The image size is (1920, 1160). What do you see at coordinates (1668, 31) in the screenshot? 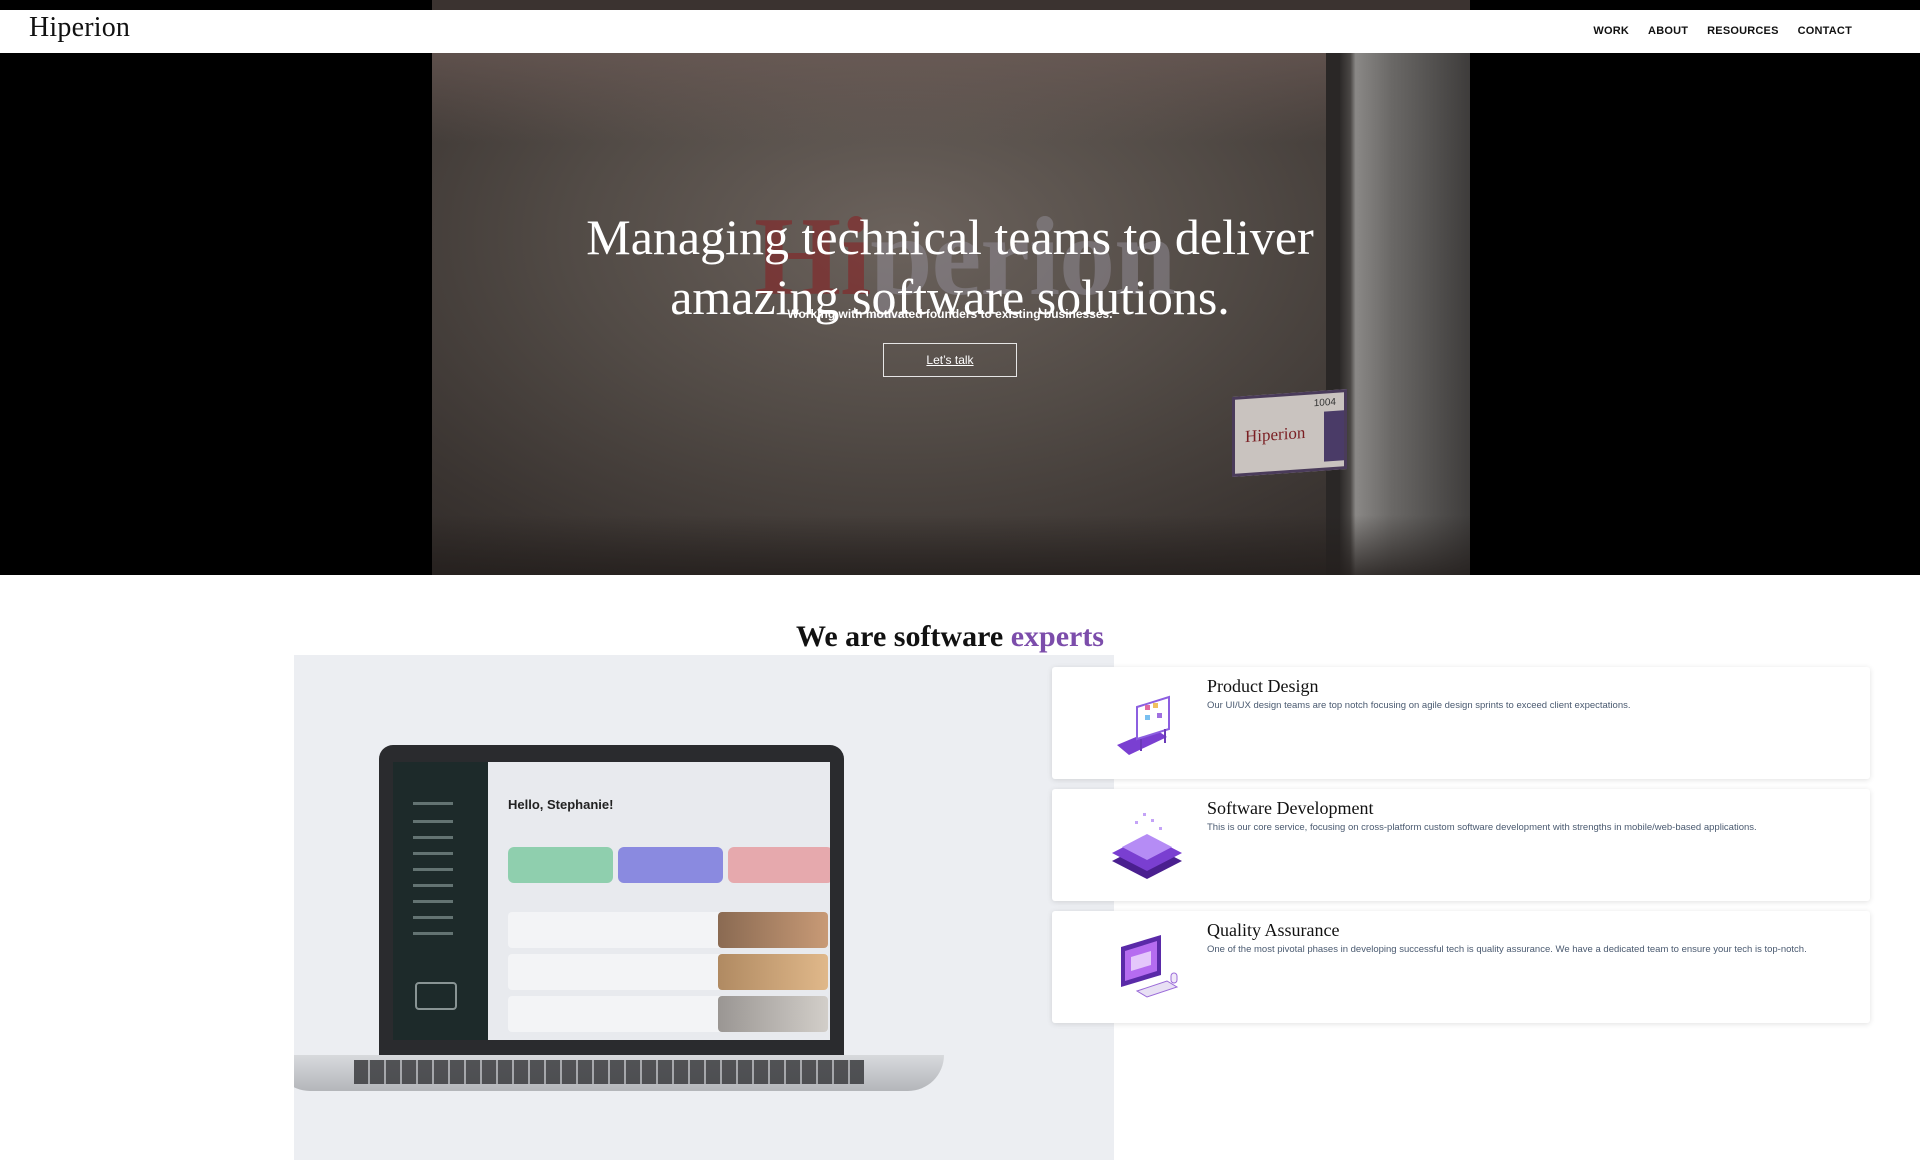
I see `nav-about: ABOUT` at bounding box center [1668, 31].